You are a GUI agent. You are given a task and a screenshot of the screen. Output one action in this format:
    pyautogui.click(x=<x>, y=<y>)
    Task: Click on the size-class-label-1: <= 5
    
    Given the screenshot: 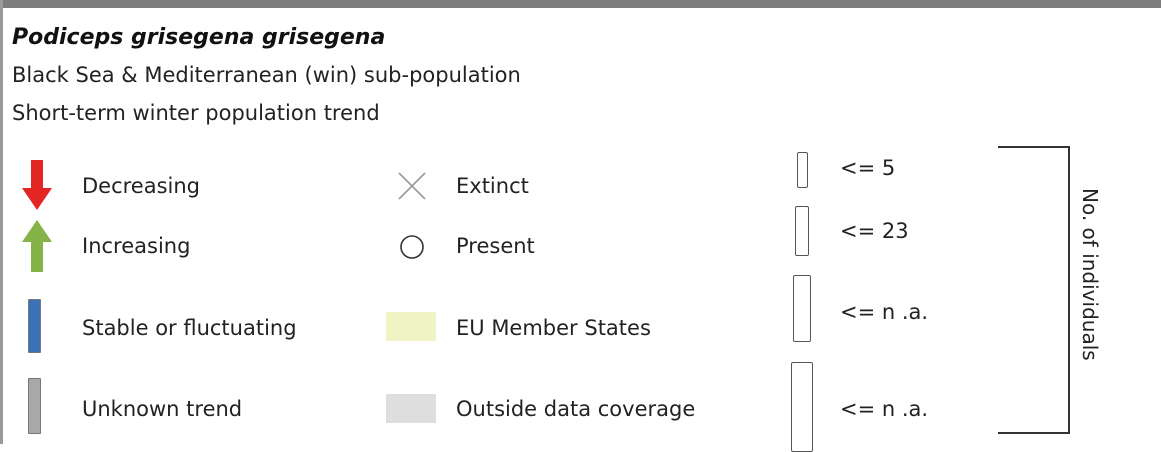 What is the action you would take?
    pyautogui.click(x=868, y=168)
    